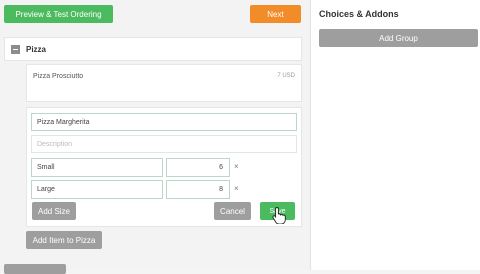 The width and height of the screenshot is (480, 274). What do you see at coordinates (275, 14) in the screenshot?
I see `next-button: Next` at bounding box center [275, 14].